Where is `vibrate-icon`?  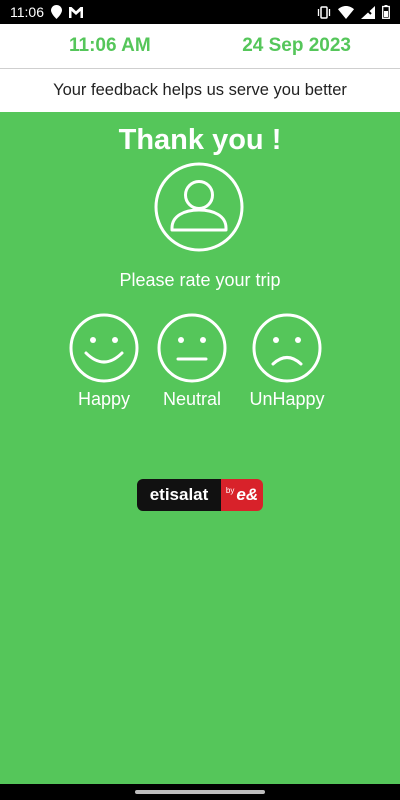
vibrate-icon is located at coordinates (324, 12).